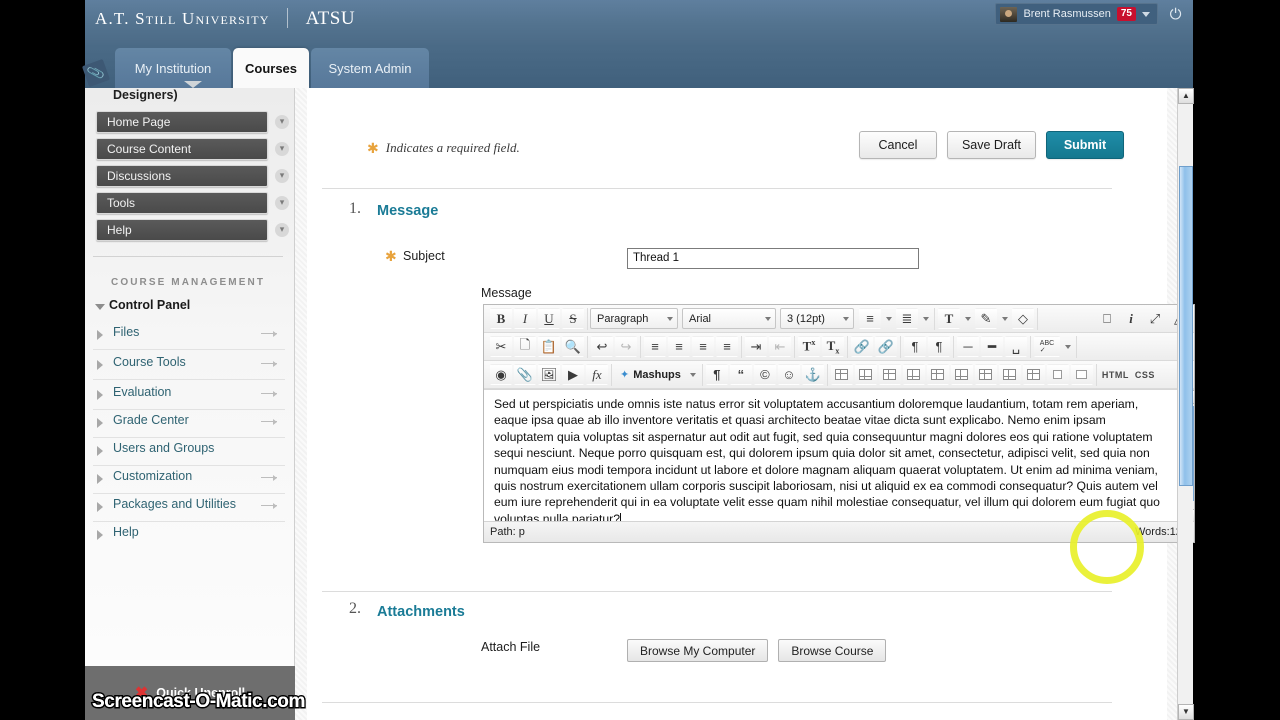 The image size is (1280, 720). Describe the element at coordinates (190, 535) in the screenshot. I see `sidebar-item-help-management: Help` at that location.